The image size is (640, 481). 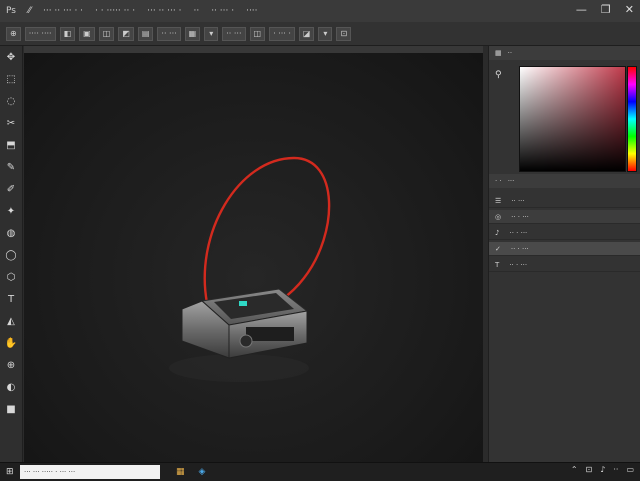 What do you see at coordinates (498, 53) in the screenshot?
I see `panel-tab-color: ▦` at bounding box center [498, 53].